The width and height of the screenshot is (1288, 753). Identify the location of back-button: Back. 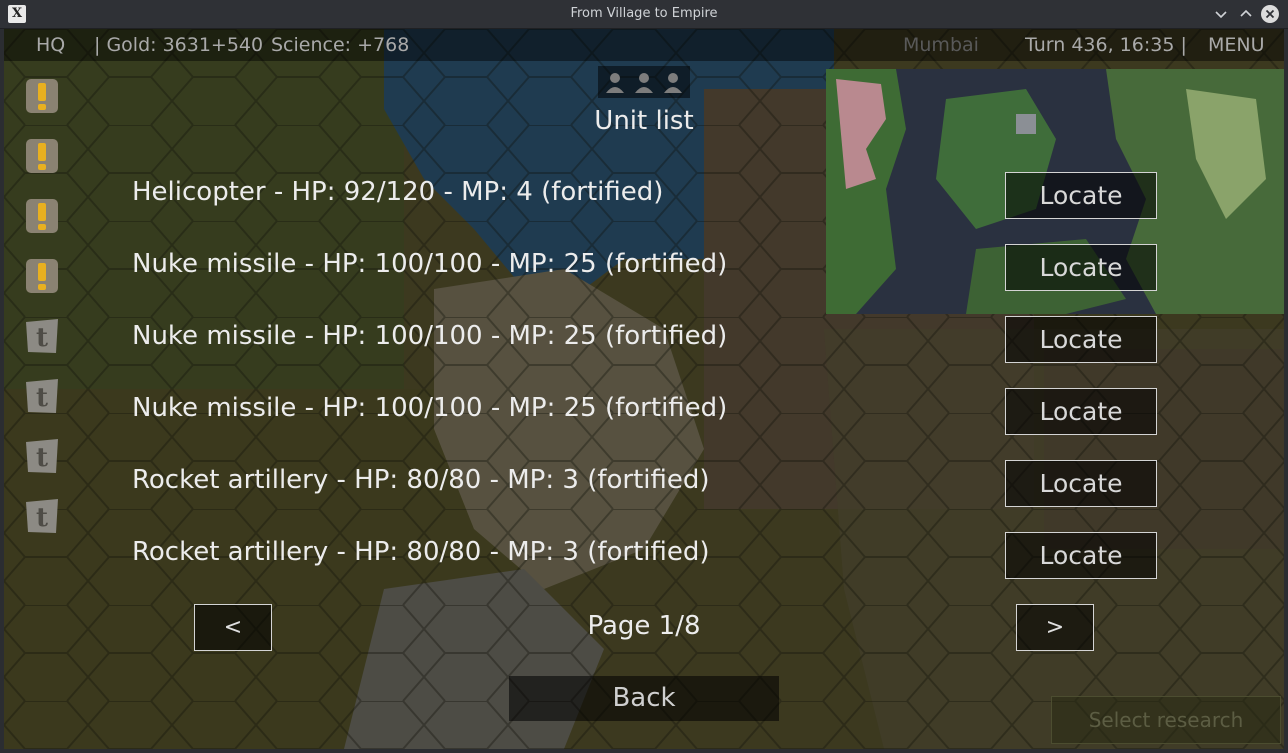
(644, 698).